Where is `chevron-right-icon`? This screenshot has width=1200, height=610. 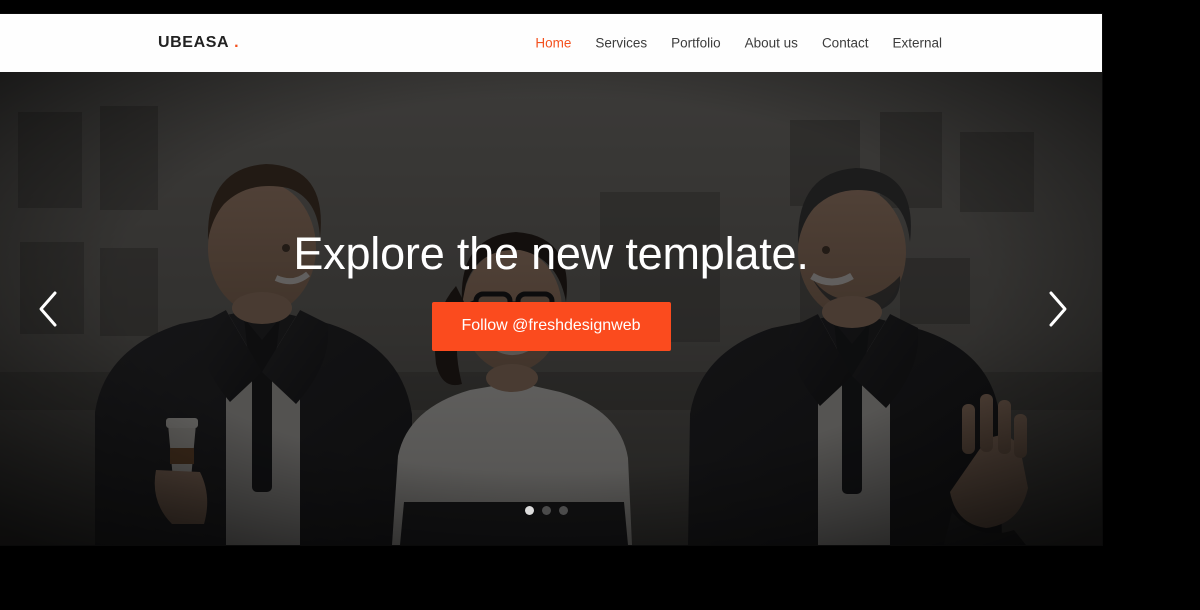
chevron-right-icon is located at coordinates (1058, 309).